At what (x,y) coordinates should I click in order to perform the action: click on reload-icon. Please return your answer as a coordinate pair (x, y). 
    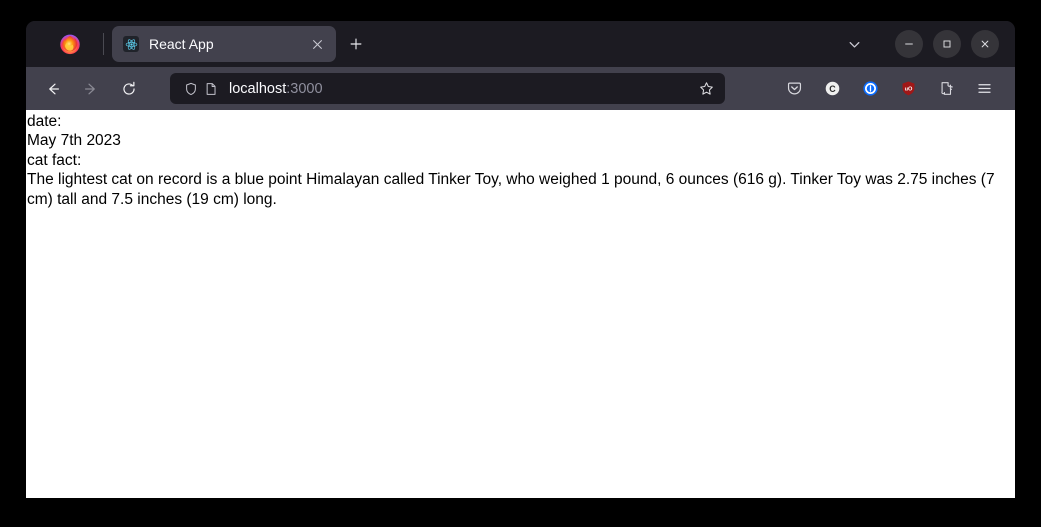
    Looking at the image, I should click on (129, 88).